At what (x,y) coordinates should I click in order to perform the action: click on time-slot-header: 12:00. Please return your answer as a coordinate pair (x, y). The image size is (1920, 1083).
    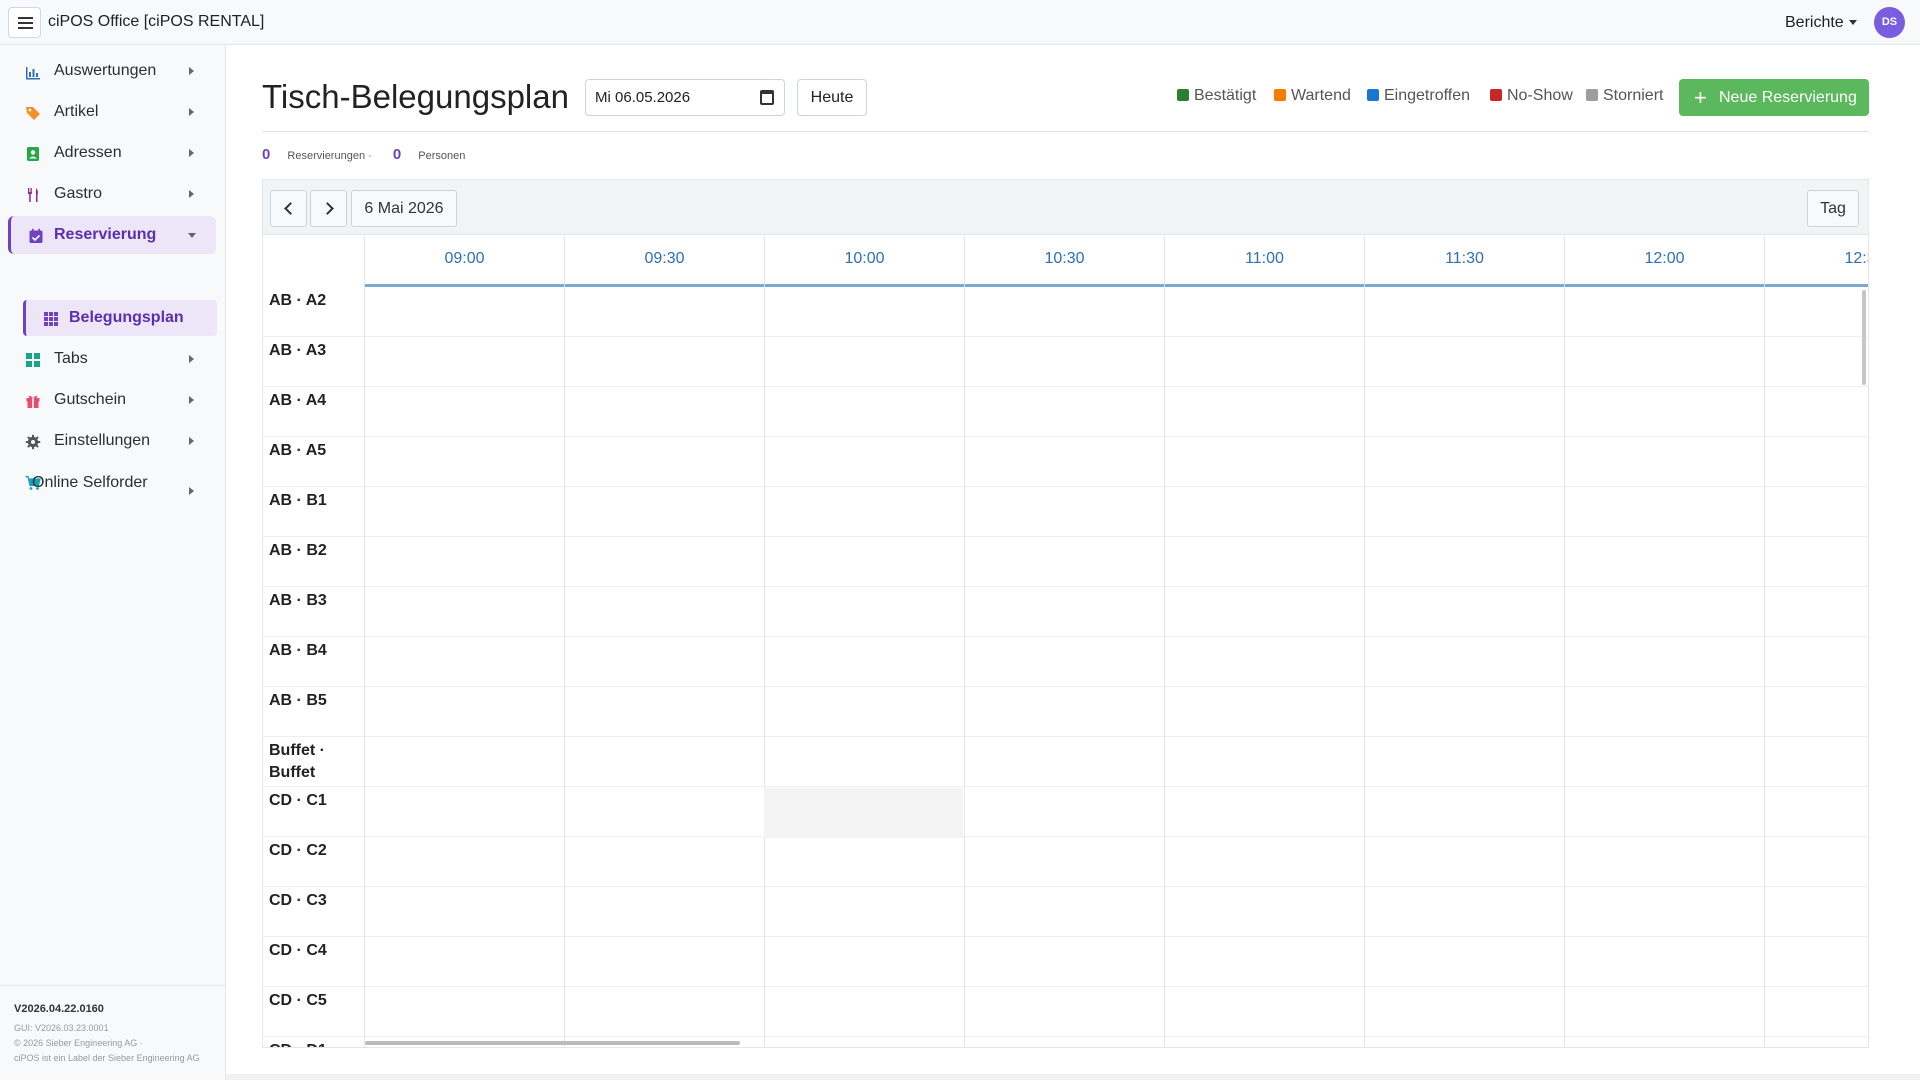
    Looking at the image, I should click on (1664, 261).